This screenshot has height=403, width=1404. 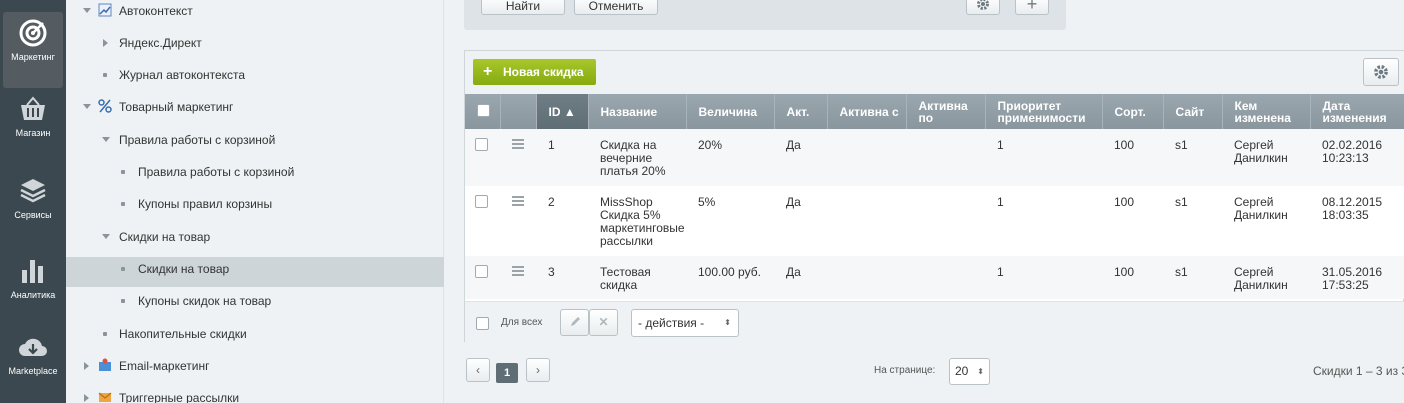 What do you see at coordinates (867, 111) in the screenshot?
I see `column-header-active-from: Активна с` at bounding box center [867, 111].